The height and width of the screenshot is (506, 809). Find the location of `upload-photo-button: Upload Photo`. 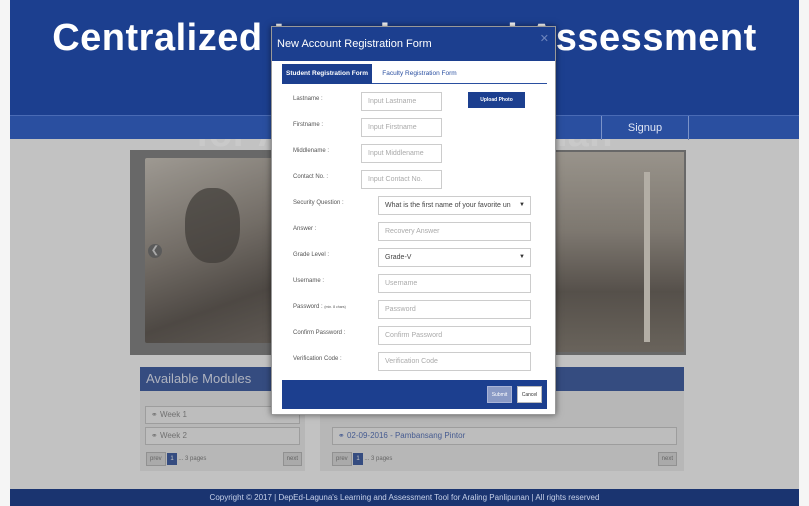

upload-photo-button: Upload Photo is located at coordinates (496, 100).